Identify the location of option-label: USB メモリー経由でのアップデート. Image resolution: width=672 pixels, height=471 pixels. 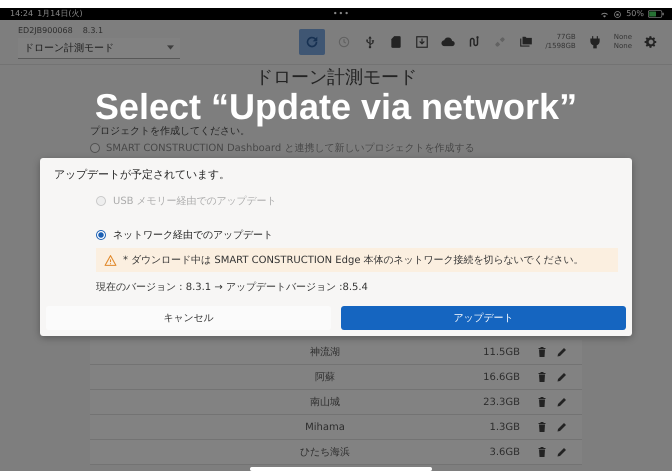
(195, 201).